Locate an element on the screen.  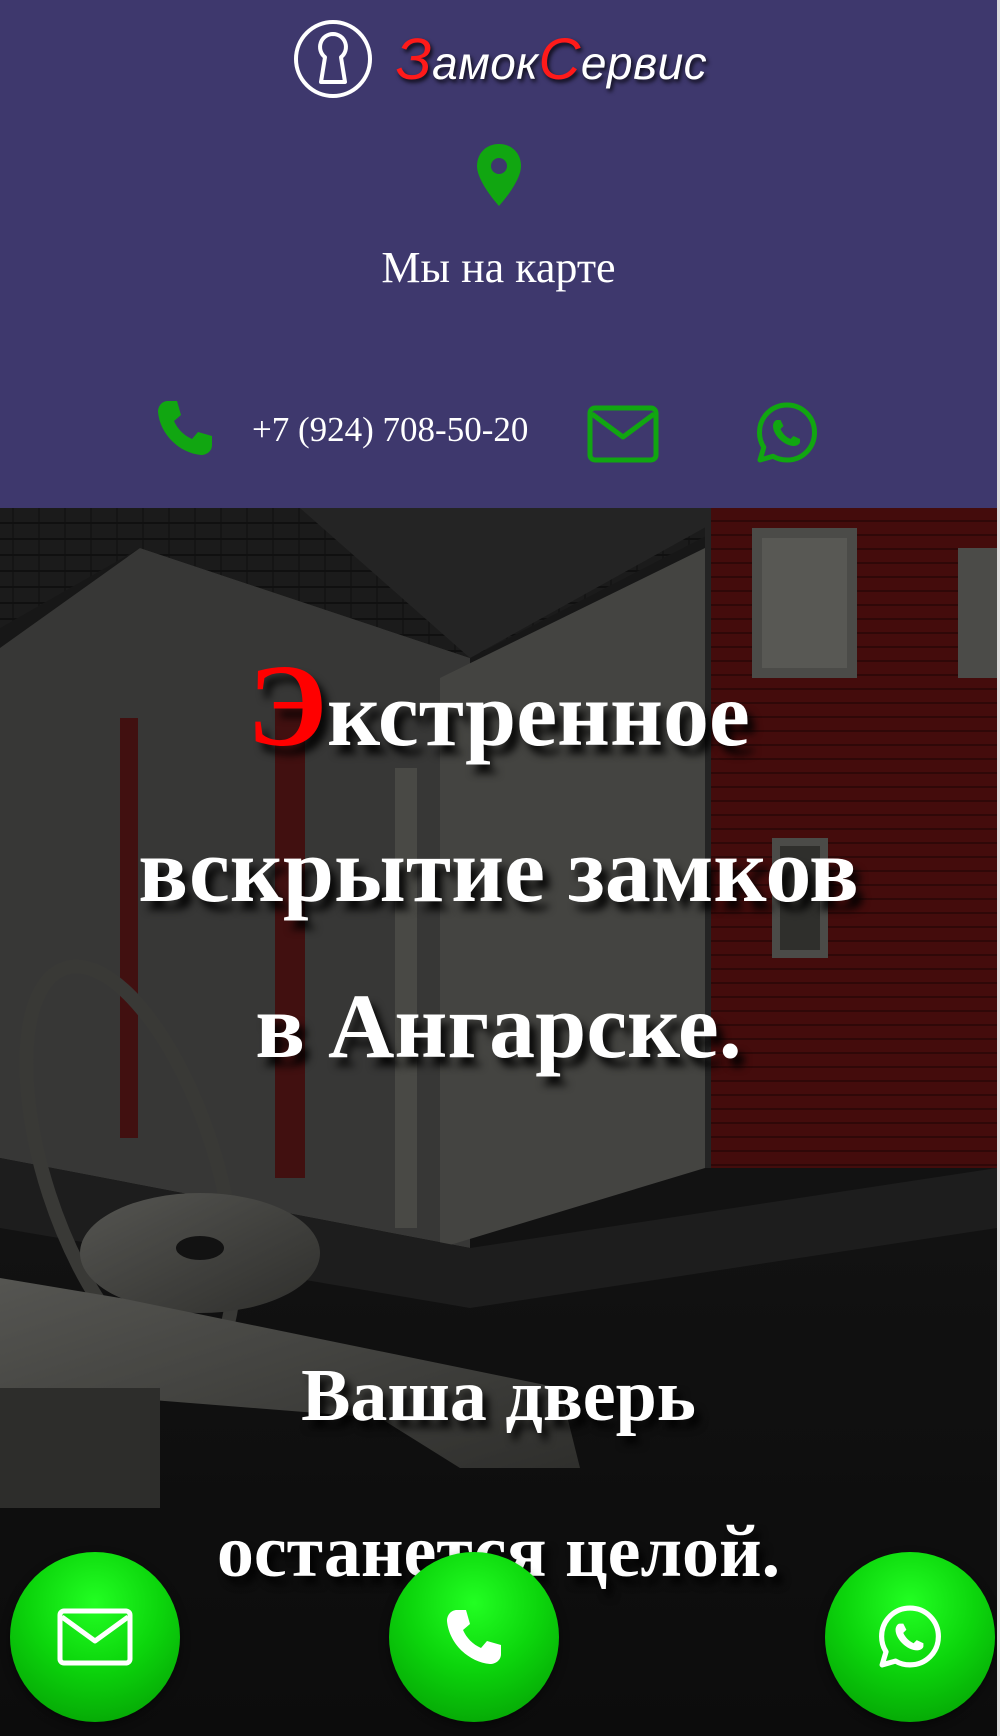
keyhole-icon is located at coordinates (333, 59).